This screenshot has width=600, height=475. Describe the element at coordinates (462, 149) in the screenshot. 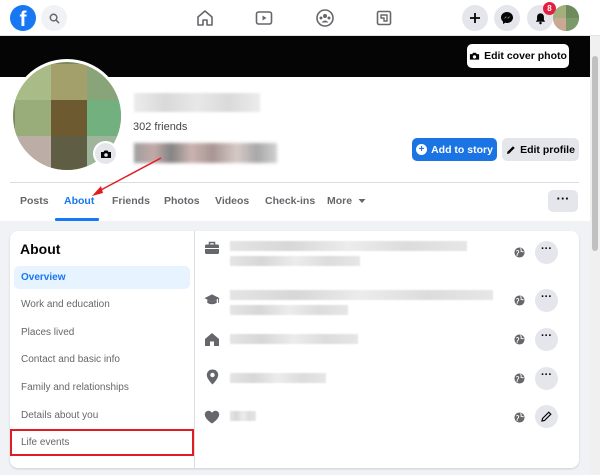

I see `add-to-story-label: Add to story` at that location.